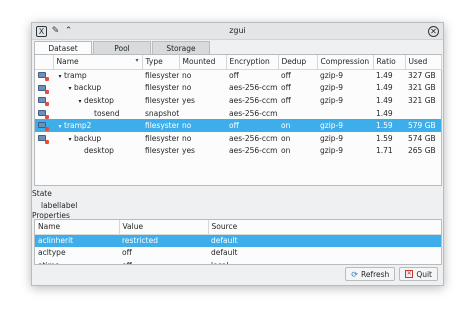 The width and height of the screenshot is (474, 327). What do you see at coordinates (161, 62) in the screenshot?
I see `header-type: Type` at bounding box center [161, 62].